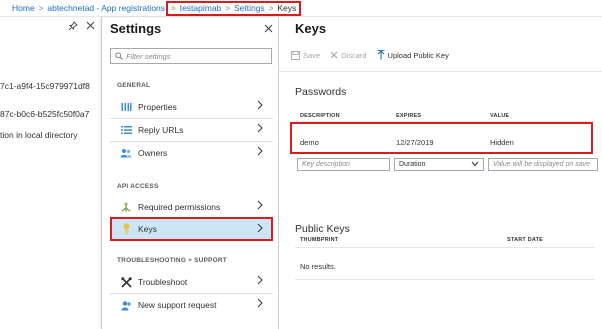 This screenshot has height=329, width=602. Describe the element at coordinates (418, 55) in the screenshot. I see `upload-label: Upload Public Key` at that location.